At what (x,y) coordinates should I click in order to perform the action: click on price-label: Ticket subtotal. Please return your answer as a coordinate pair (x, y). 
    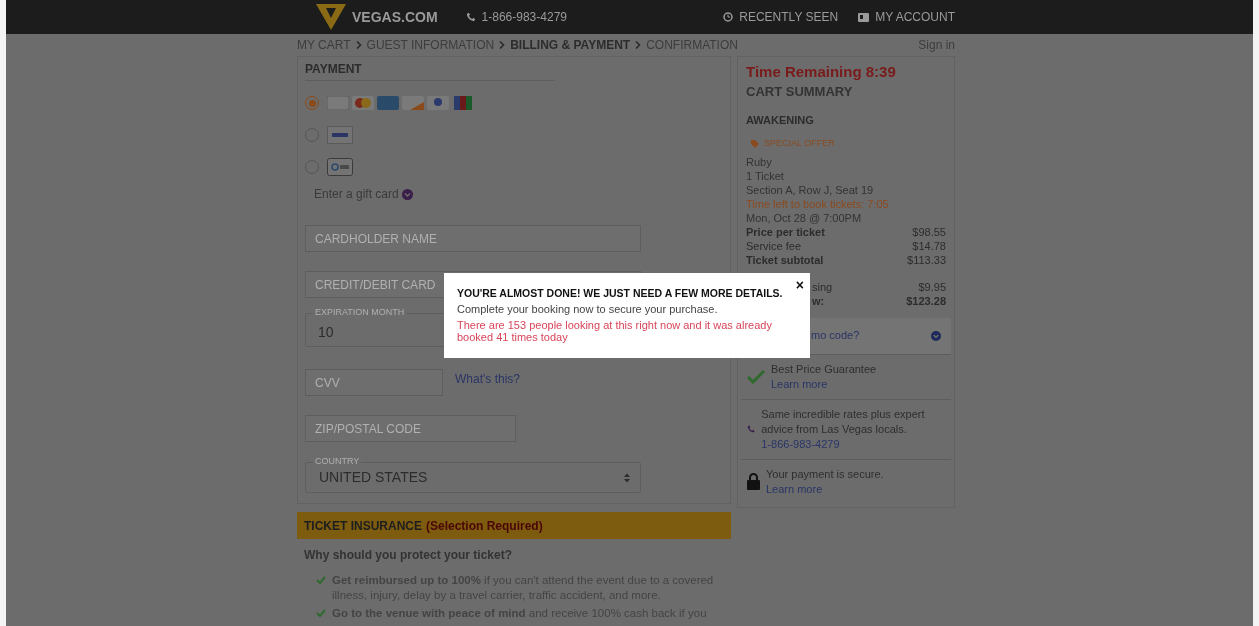
    Looking at the image, I should click on (785, 259).